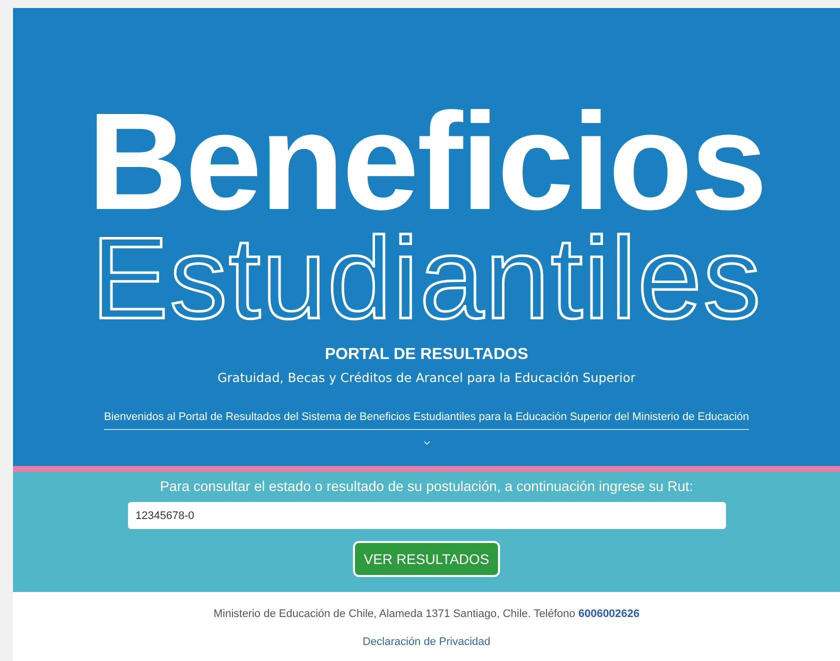 This screenshot has height=661, width=840. What do you see at coordinates (427, 515) in the screenshot?
I see `rut-input-field: 12345678-0` at bounding box center [427, 515].